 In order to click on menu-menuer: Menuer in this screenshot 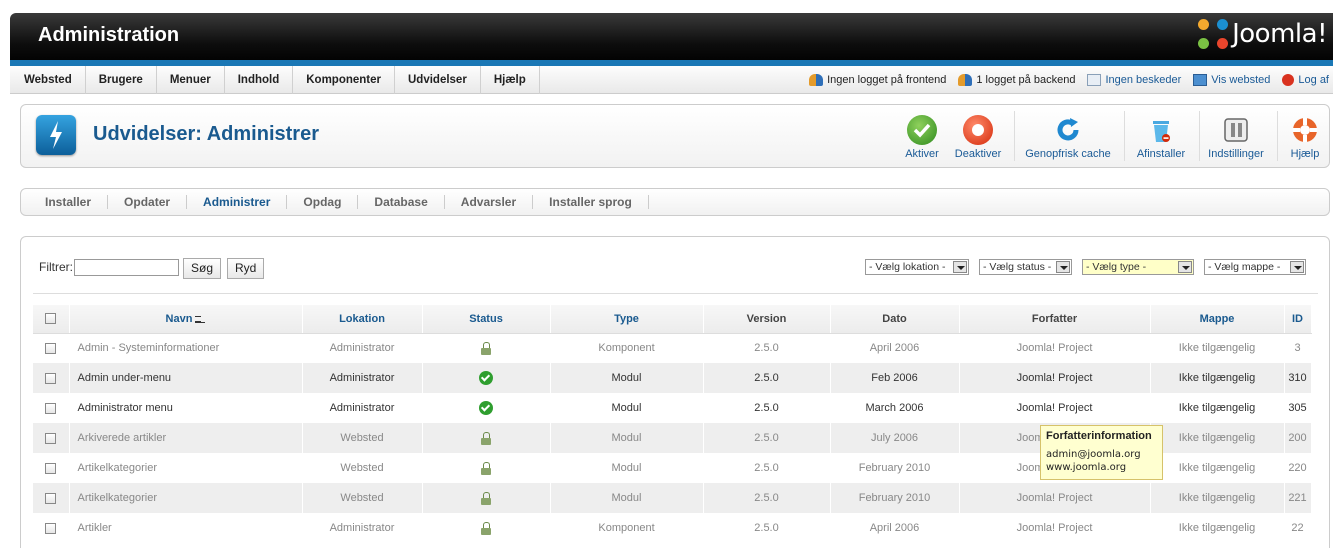, I will do `click(191, 80)`.